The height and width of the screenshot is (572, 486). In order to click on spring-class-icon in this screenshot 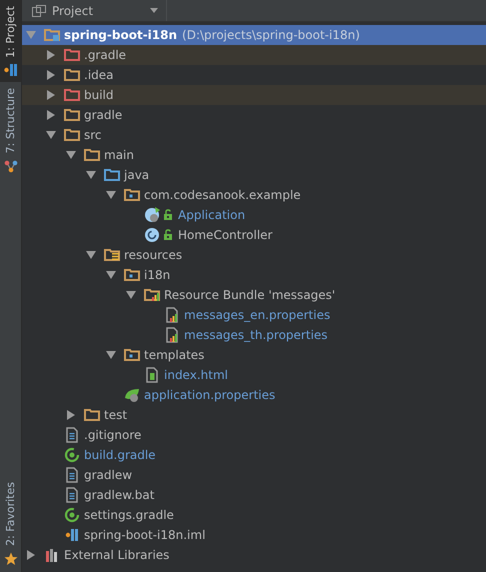, I will do `click(152, 215)`.